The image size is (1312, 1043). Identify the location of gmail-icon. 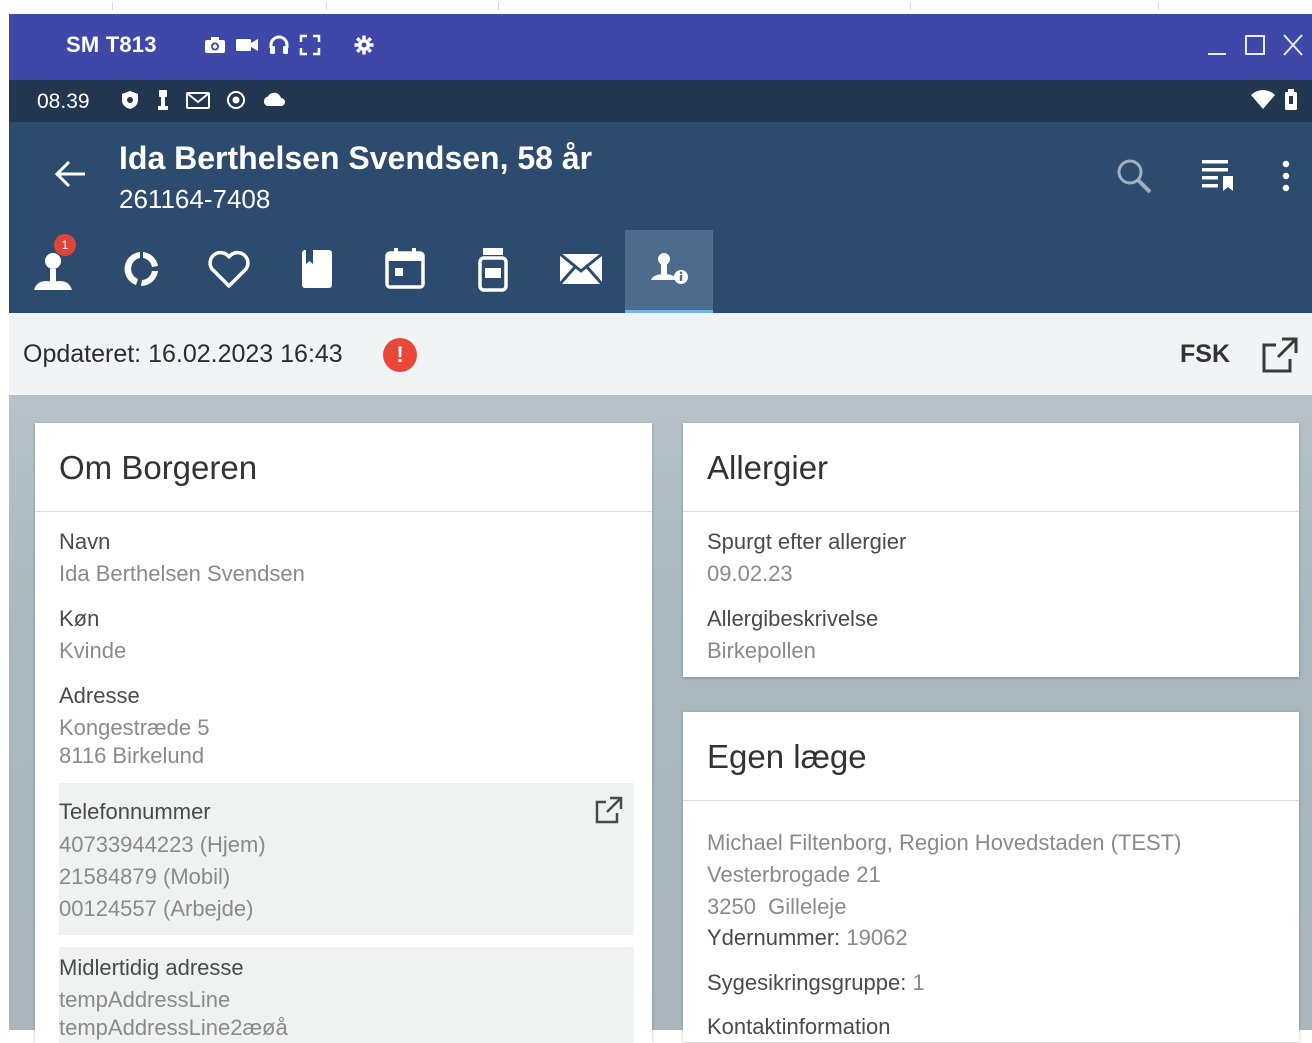
(198, 103).